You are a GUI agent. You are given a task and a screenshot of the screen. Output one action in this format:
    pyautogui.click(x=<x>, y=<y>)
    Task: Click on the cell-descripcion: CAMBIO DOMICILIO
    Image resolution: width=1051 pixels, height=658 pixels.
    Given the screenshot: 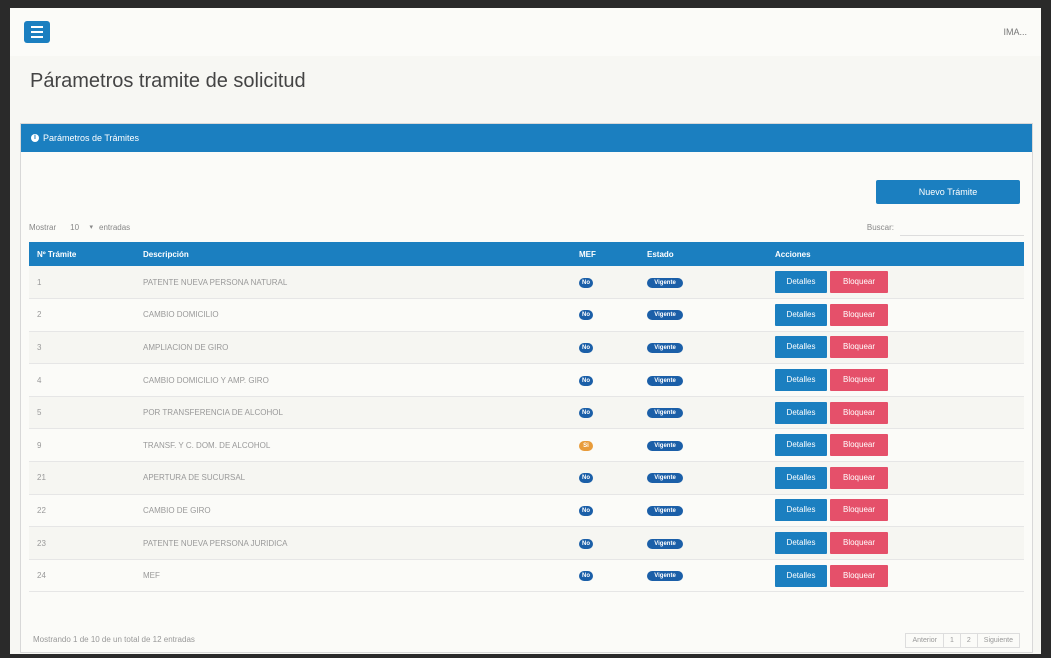 What is the action you would take?
    pyautogui.click(x=181, y=315)
    